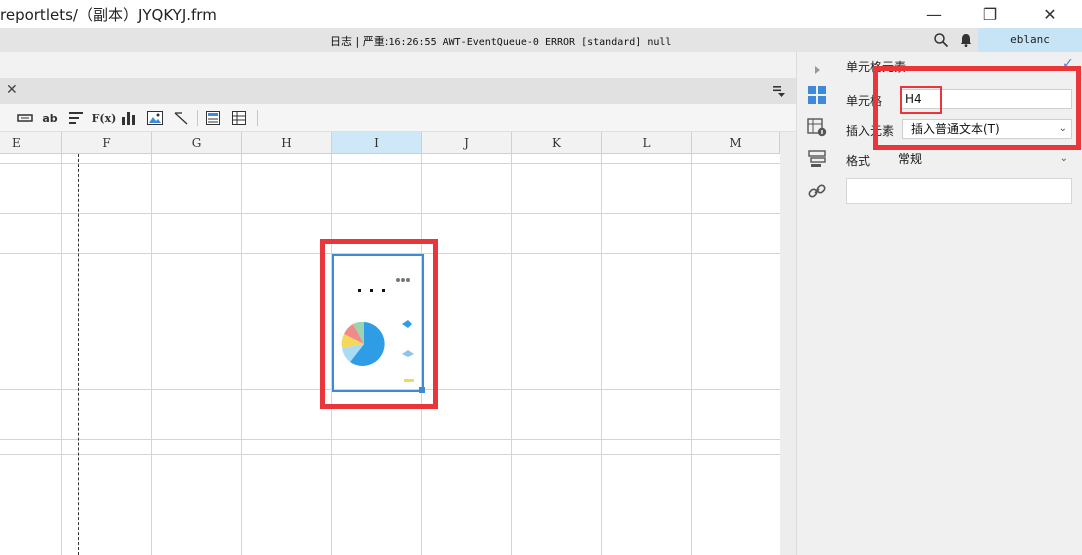  Describe the element at coordinates (1063, 158) in the screenshot. I see `chevron-down-icon: ⌄` at that location.